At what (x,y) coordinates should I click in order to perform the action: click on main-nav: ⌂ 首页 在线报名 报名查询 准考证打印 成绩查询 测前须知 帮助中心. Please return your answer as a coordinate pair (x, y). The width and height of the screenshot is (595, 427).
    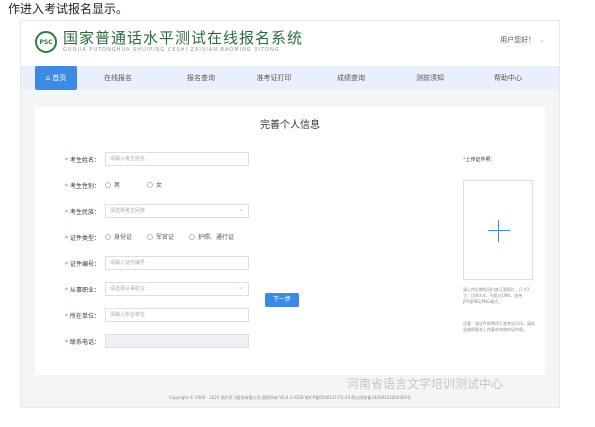
    Looking at the image, I should click on (290, 78).